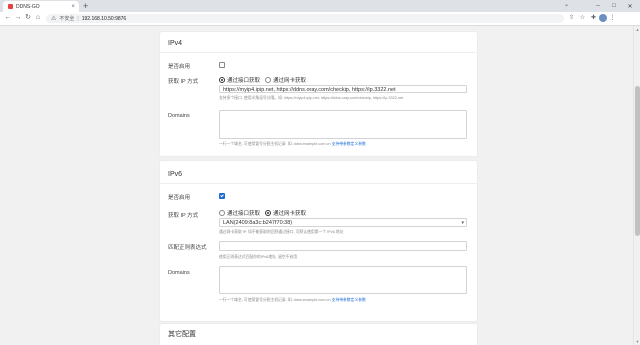 Image resolution: width=640 pixels, height=345 pixels. Describe the element at coordinates (85, 6) in the screenshot. I see `new-tab-button: +` at that location.